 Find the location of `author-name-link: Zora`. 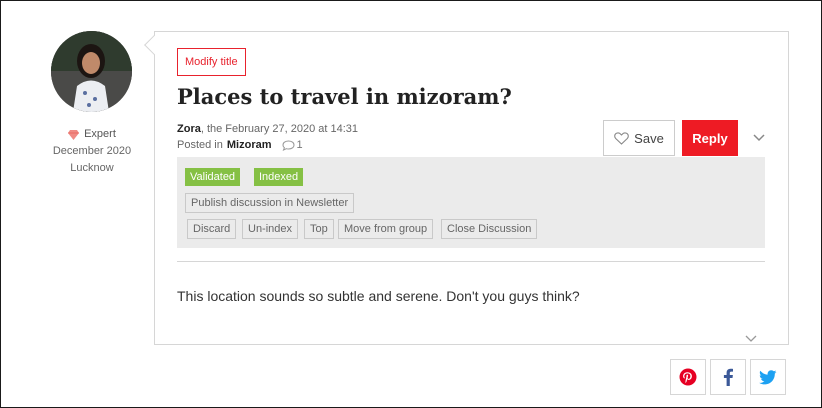

author-name-link: Zora is located at coordinates (189, 129).